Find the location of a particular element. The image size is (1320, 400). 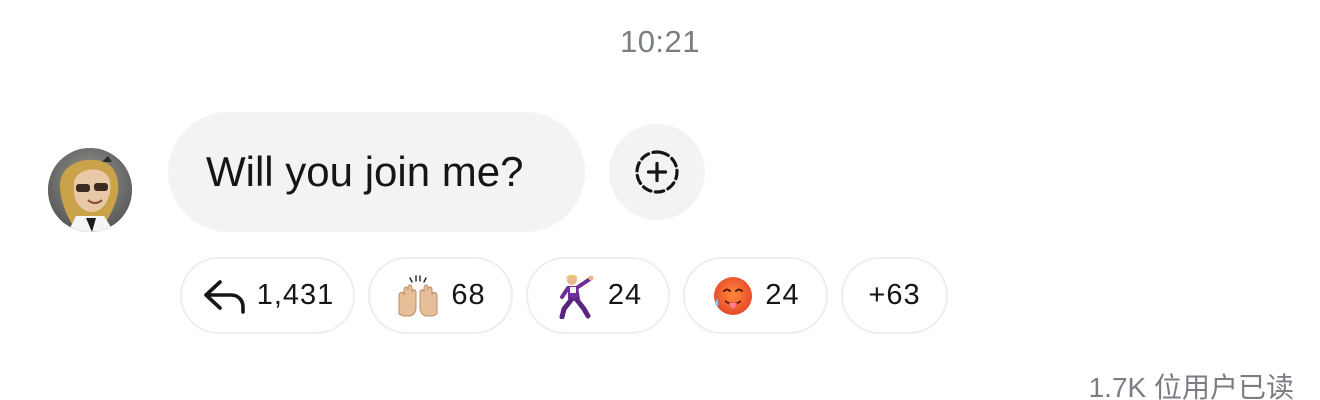

reaction-chip-dancing-man: 24 is located at coordinates (598, 295).